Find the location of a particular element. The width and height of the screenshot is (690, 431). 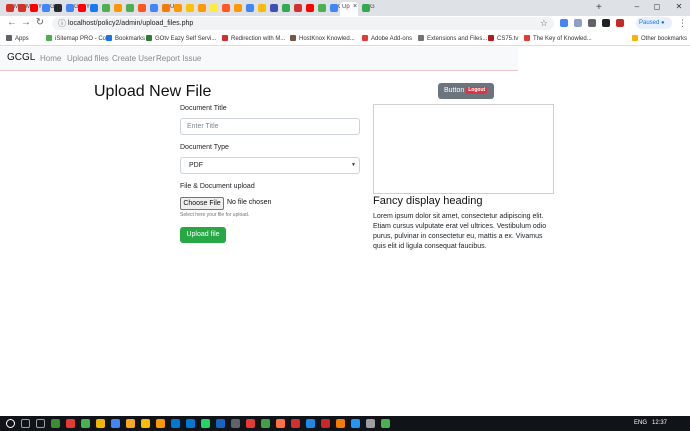

close-tab-icon: × is located at coordinates (355, 6).